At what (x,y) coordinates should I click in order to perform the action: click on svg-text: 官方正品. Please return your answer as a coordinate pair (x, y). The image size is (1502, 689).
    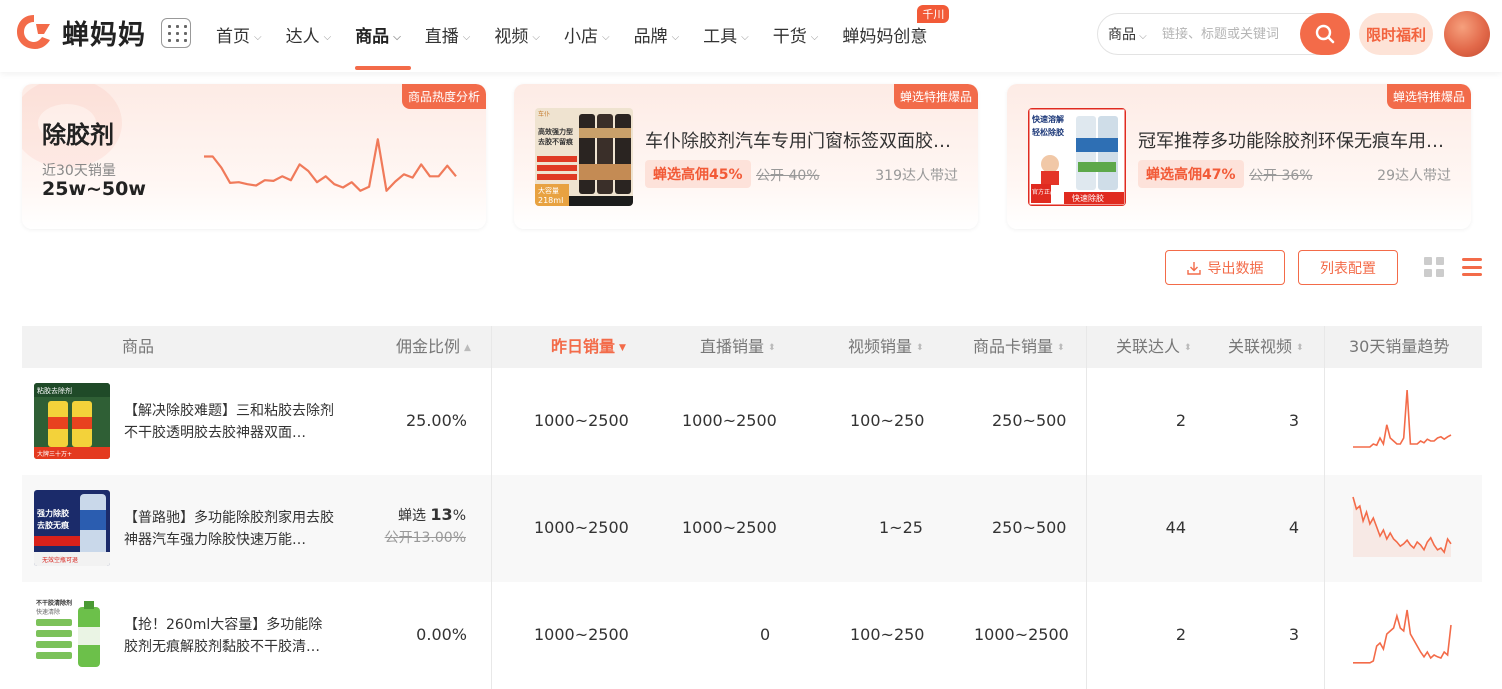
    Looking at the image, I should click on (1044, 192).